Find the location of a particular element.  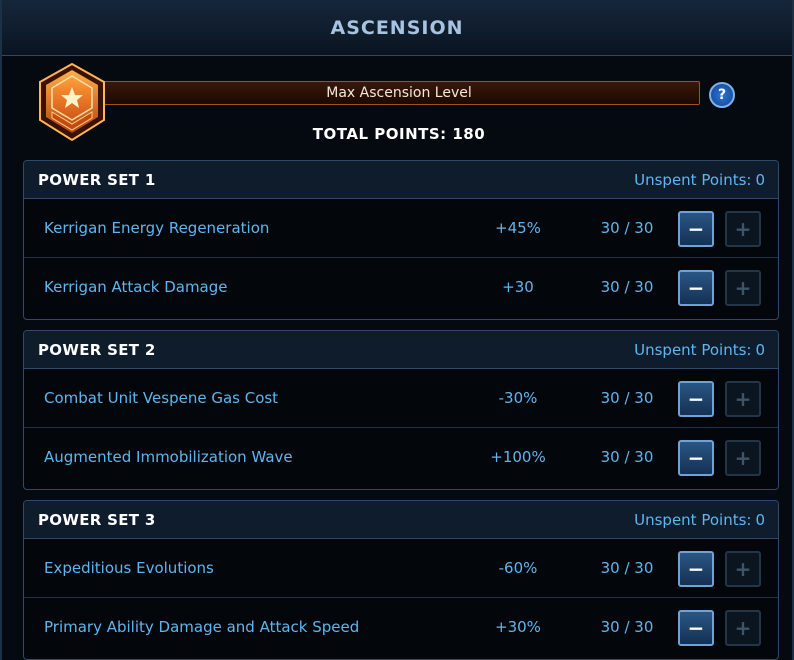

ascension-level-label: Max Ascension Level is located at coordinates (399, 93).